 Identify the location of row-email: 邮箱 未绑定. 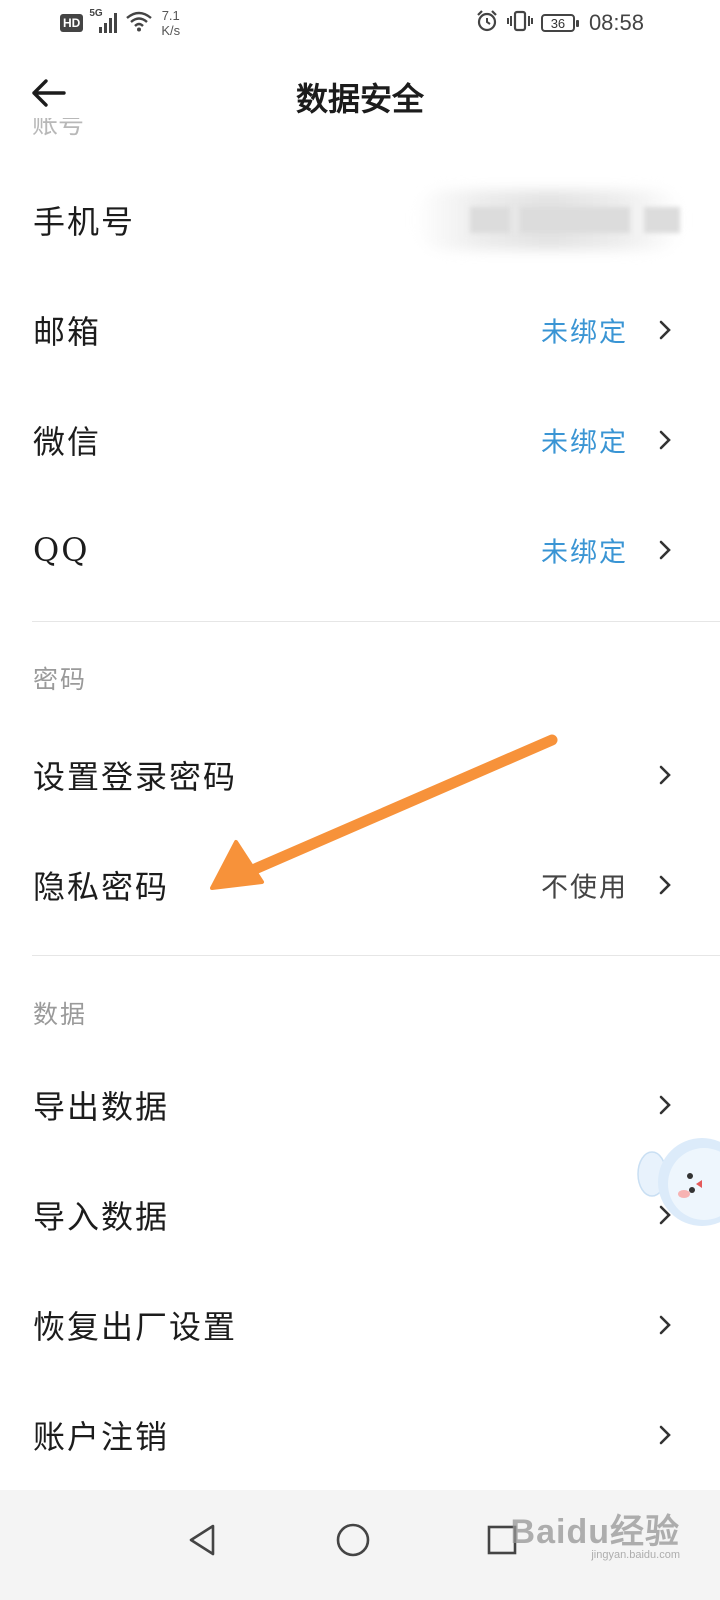
(360, 330).